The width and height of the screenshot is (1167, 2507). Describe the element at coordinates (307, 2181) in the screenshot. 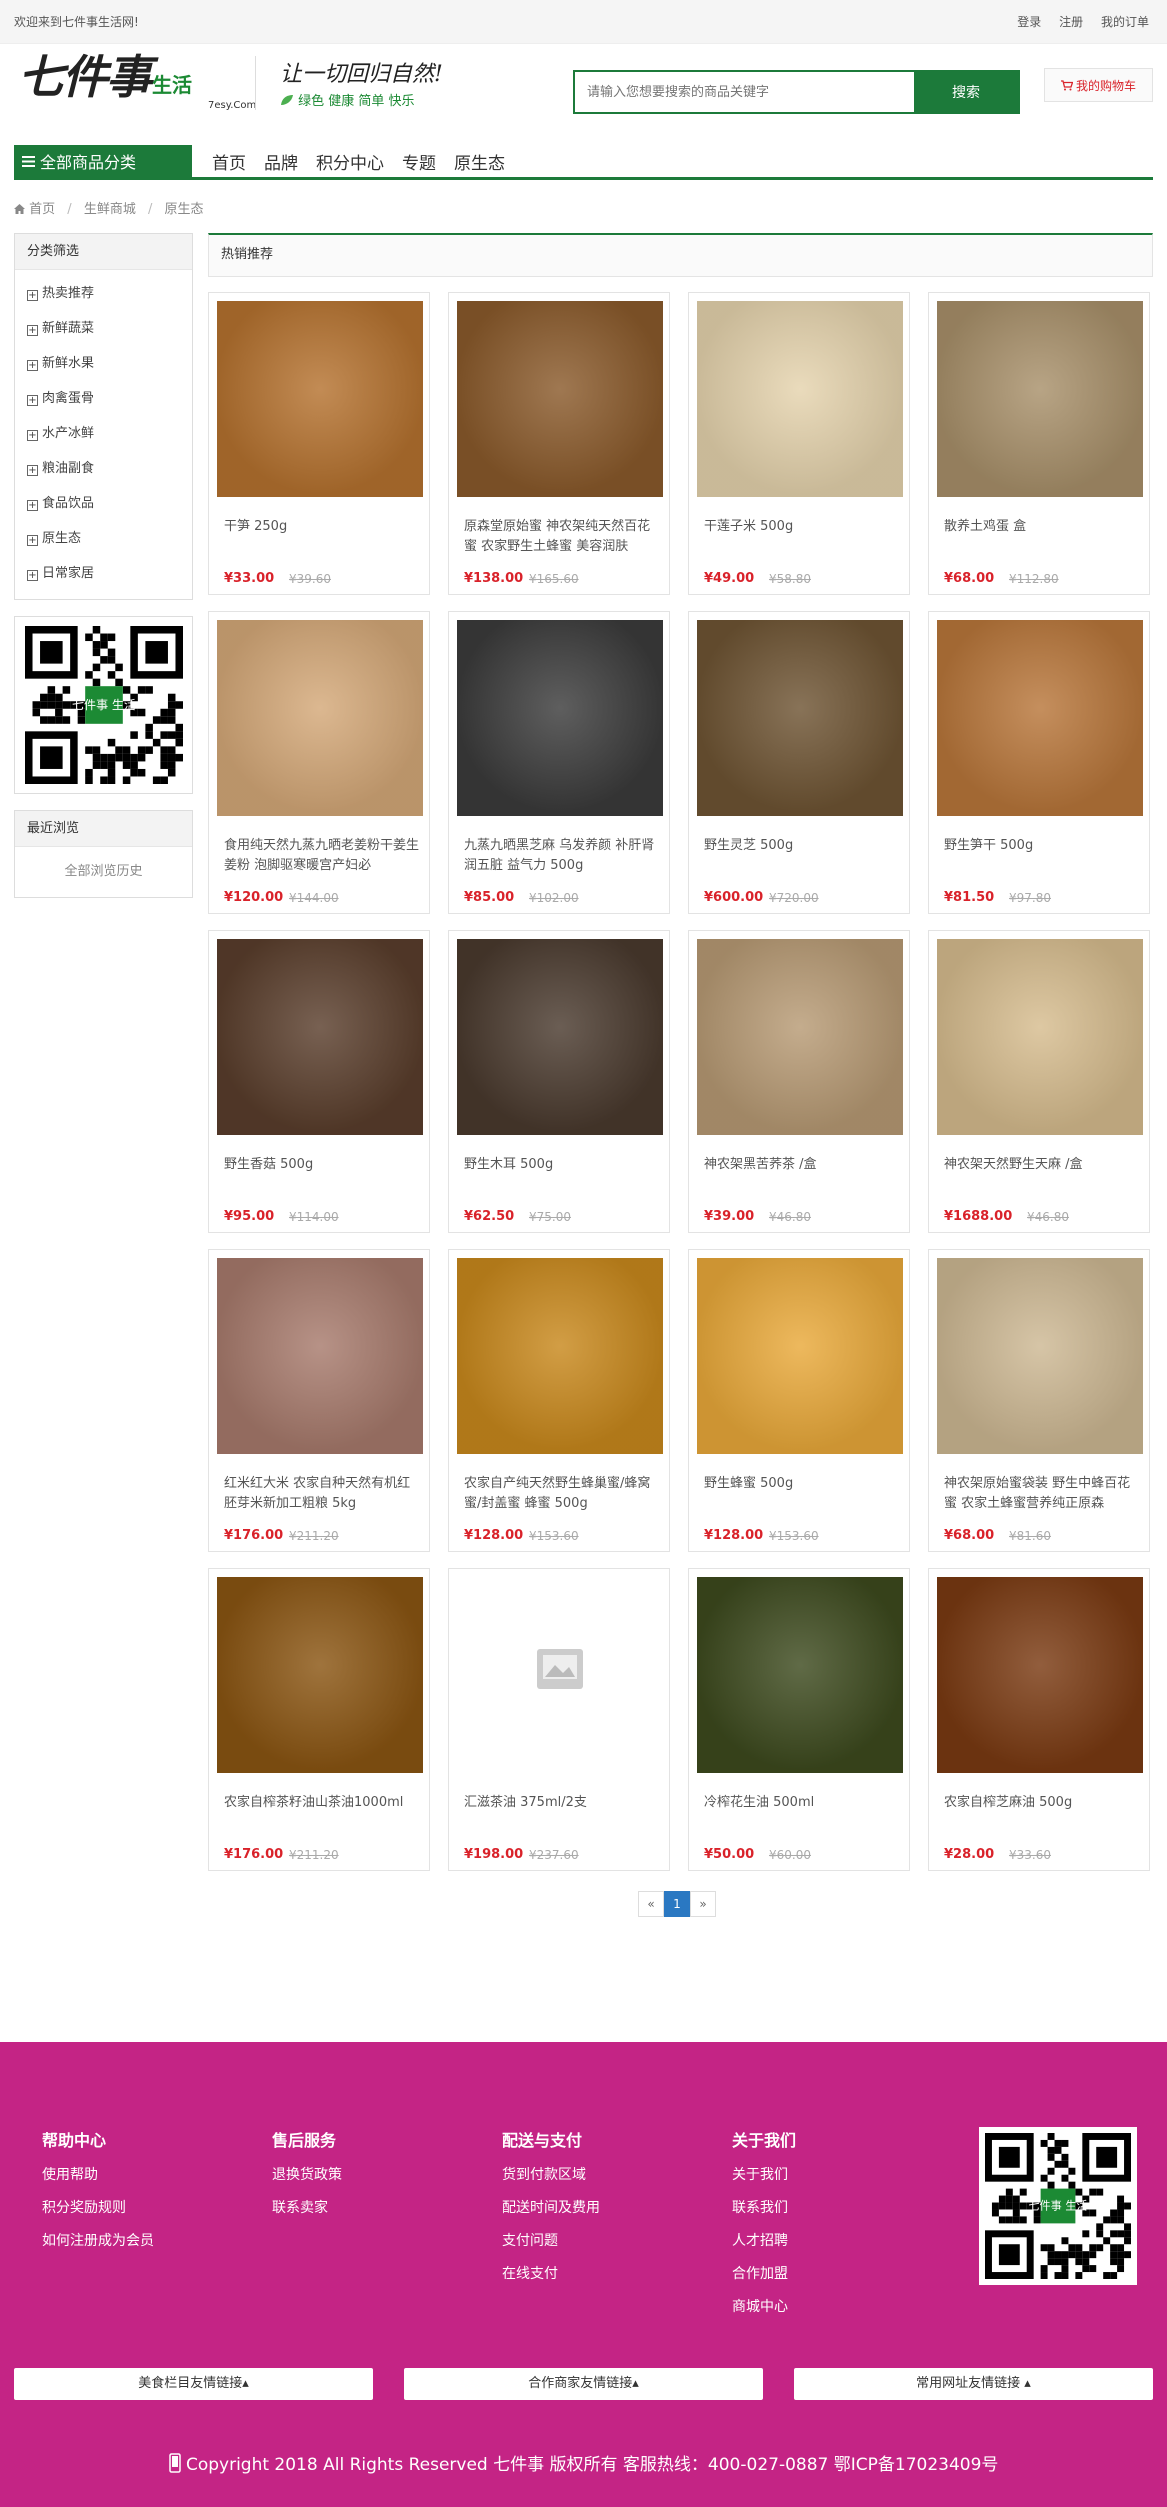

I see `footer-link: 退换货政策` at that location.